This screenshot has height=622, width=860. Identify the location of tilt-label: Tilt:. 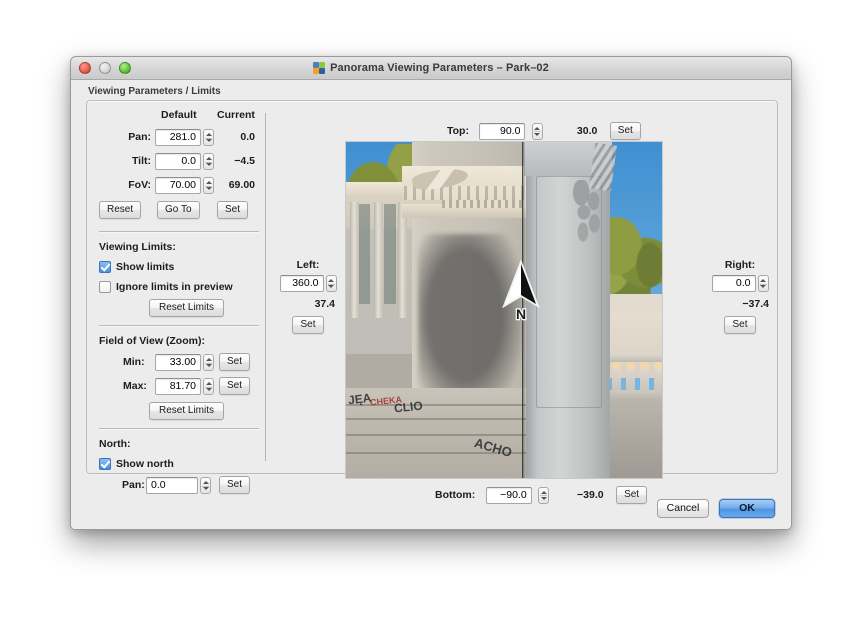
(141, 161).